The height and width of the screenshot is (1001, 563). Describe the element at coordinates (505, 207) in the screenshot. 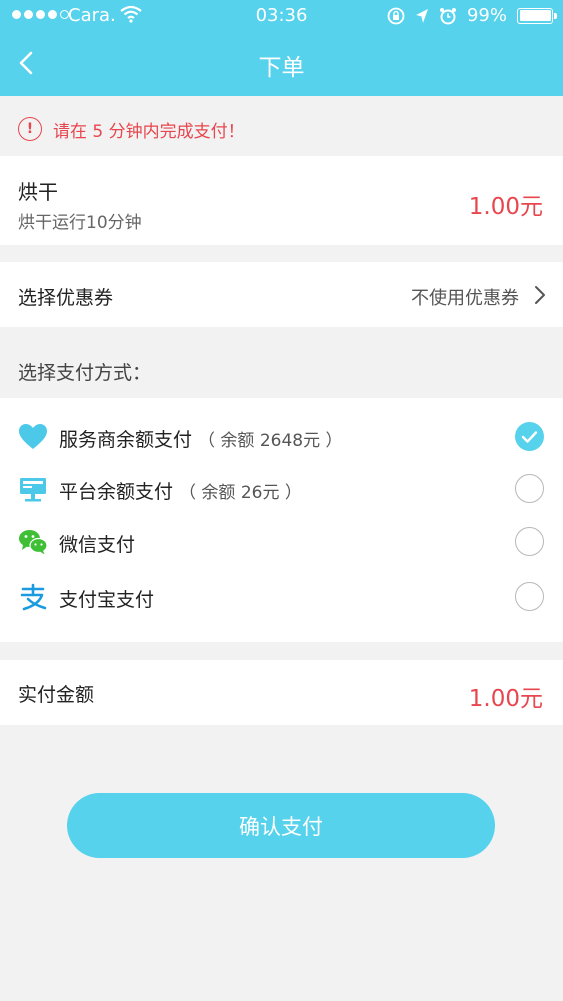

I see `order-item-price: 1.00元` at that location.